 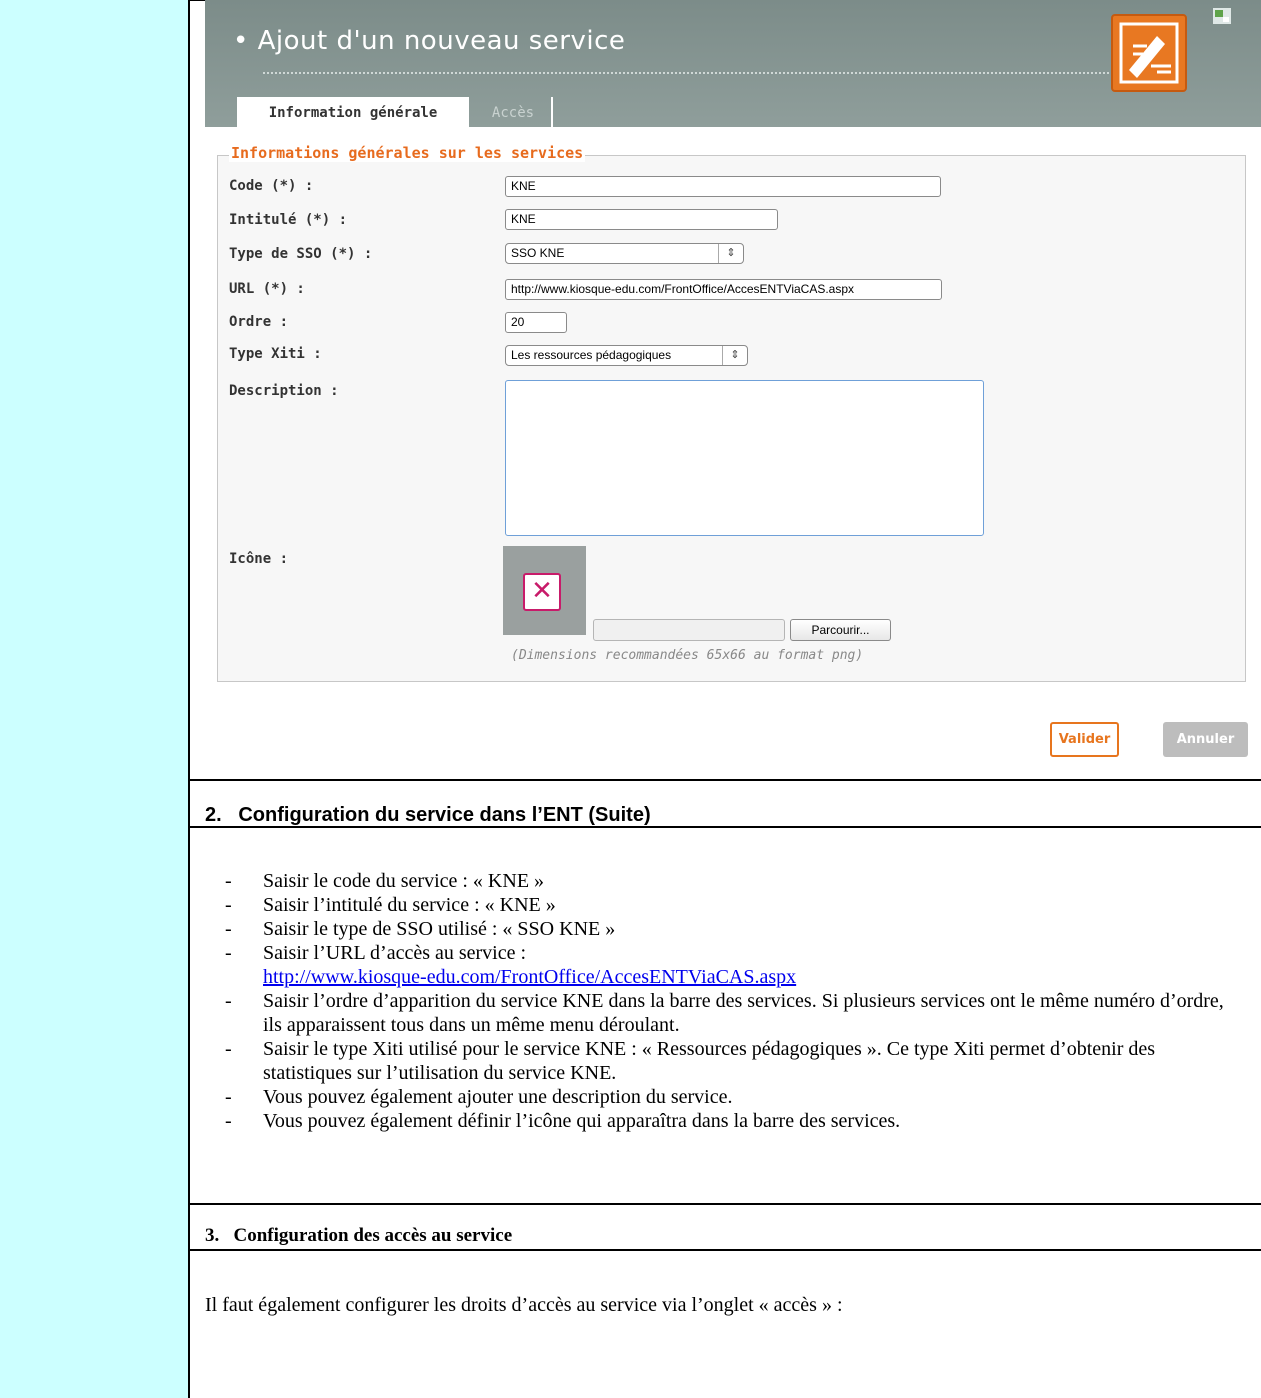 What do you see at coordinates (359, 1235) in the screenshot?
I see `section-3-title: 3. Configuration des accès au service` at bounding box center [359, 1235].